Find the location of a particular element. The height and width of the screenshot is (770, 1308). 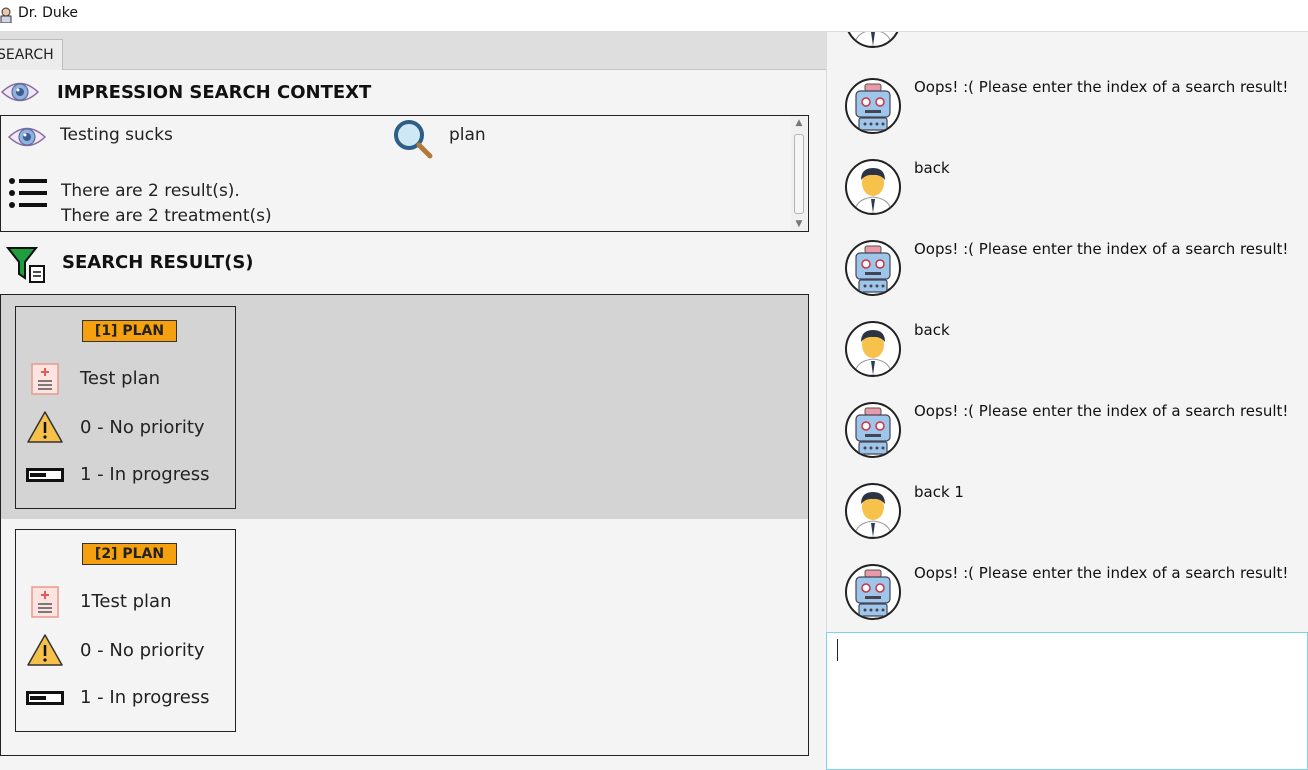

search-icon is located at coordinates (413, 139).